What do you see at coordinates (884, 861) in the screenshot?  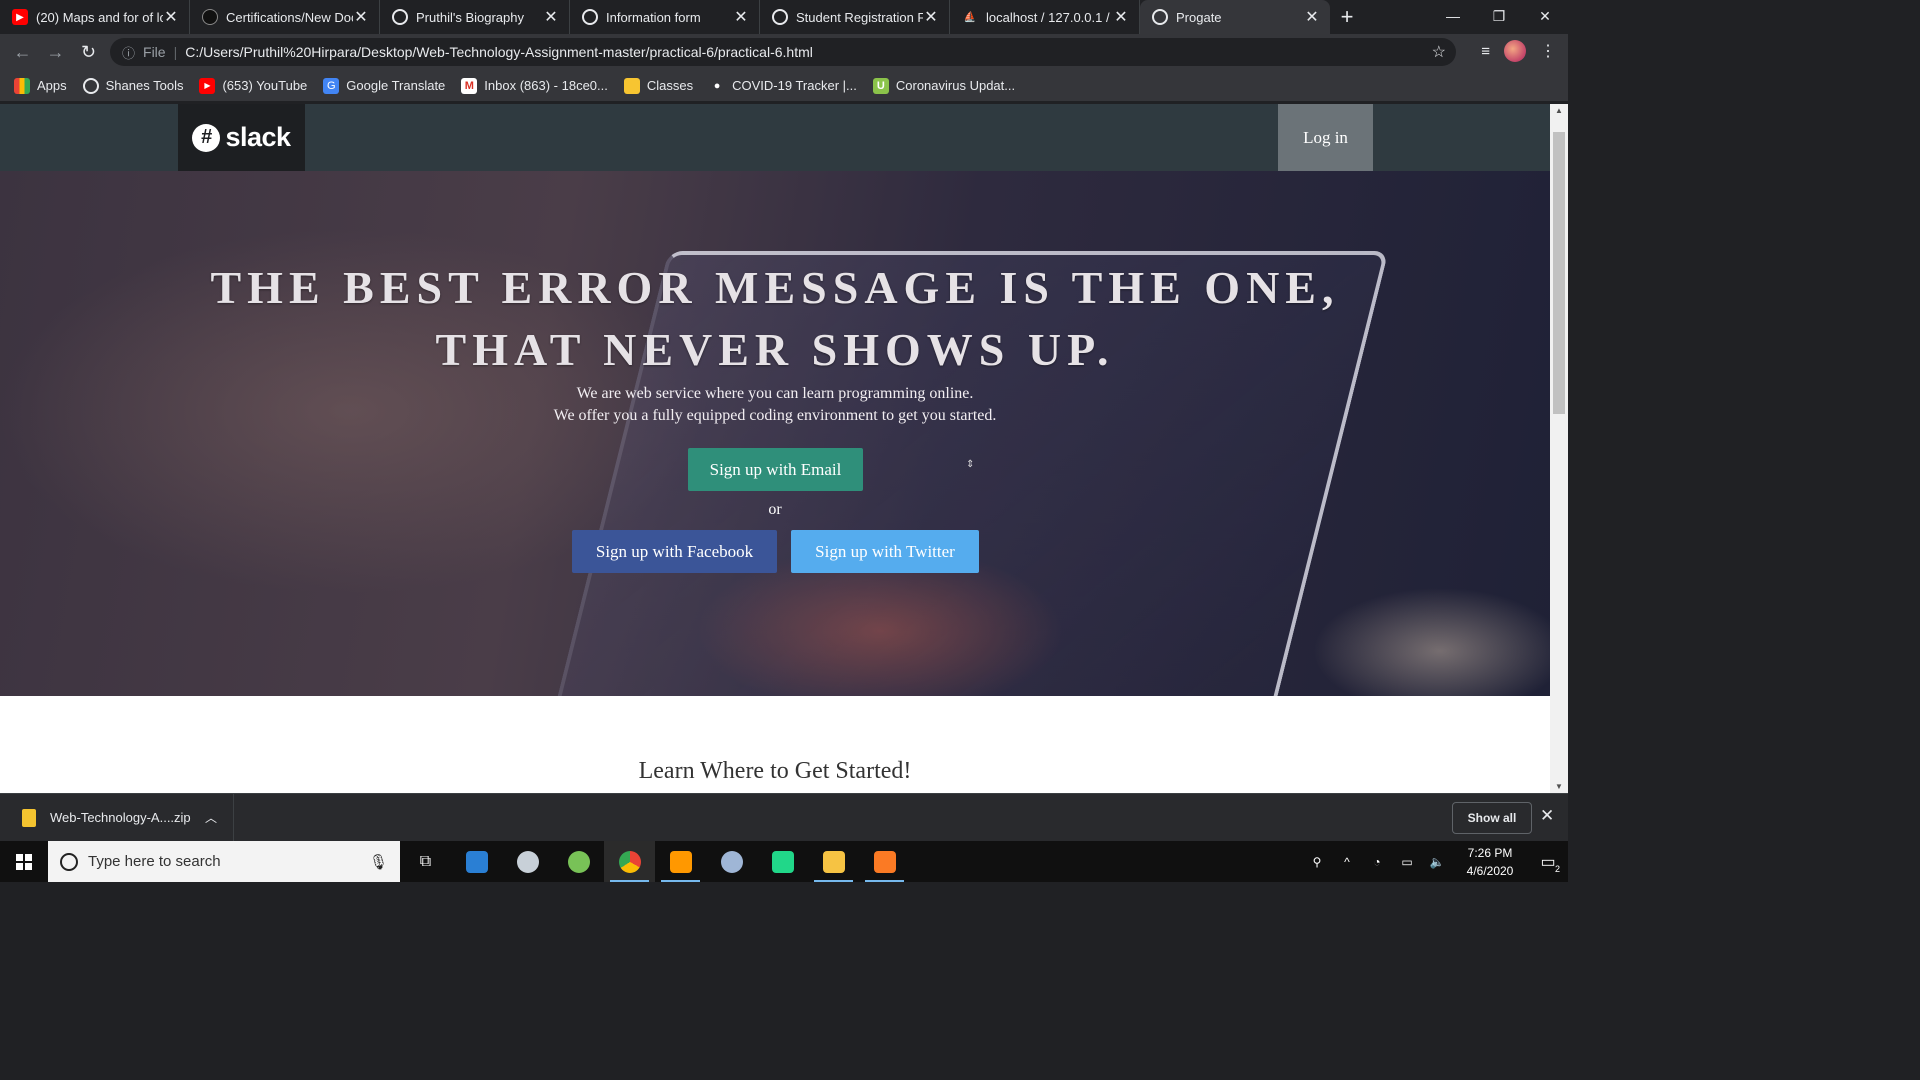 I see `xampp-icon` at bounding box center [884, 861].